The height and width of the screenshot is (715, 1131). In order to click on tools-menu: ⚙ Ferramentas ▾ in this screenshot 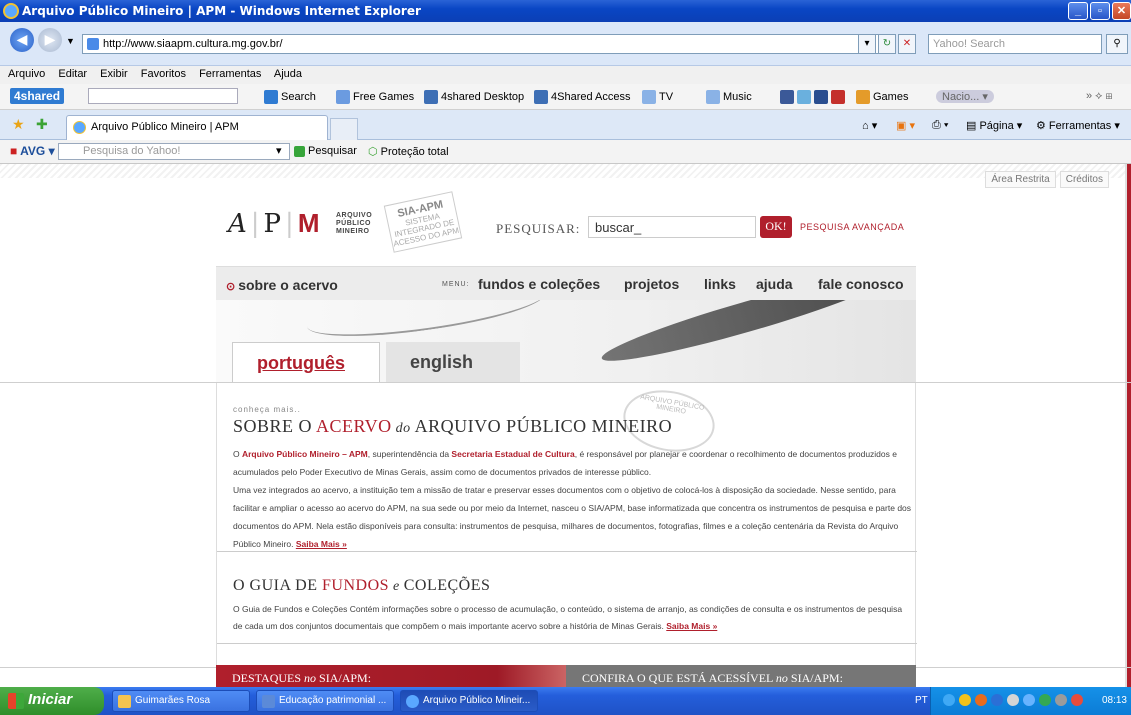, I will do `click(1078, 125)`.